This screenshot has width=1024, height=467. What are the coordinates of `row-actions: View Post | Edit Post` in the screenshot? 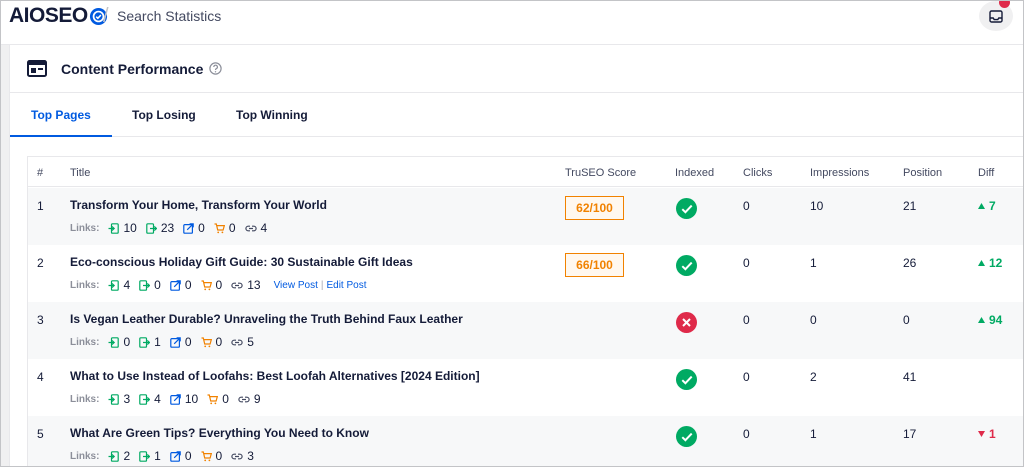 It's located at (320, 285).